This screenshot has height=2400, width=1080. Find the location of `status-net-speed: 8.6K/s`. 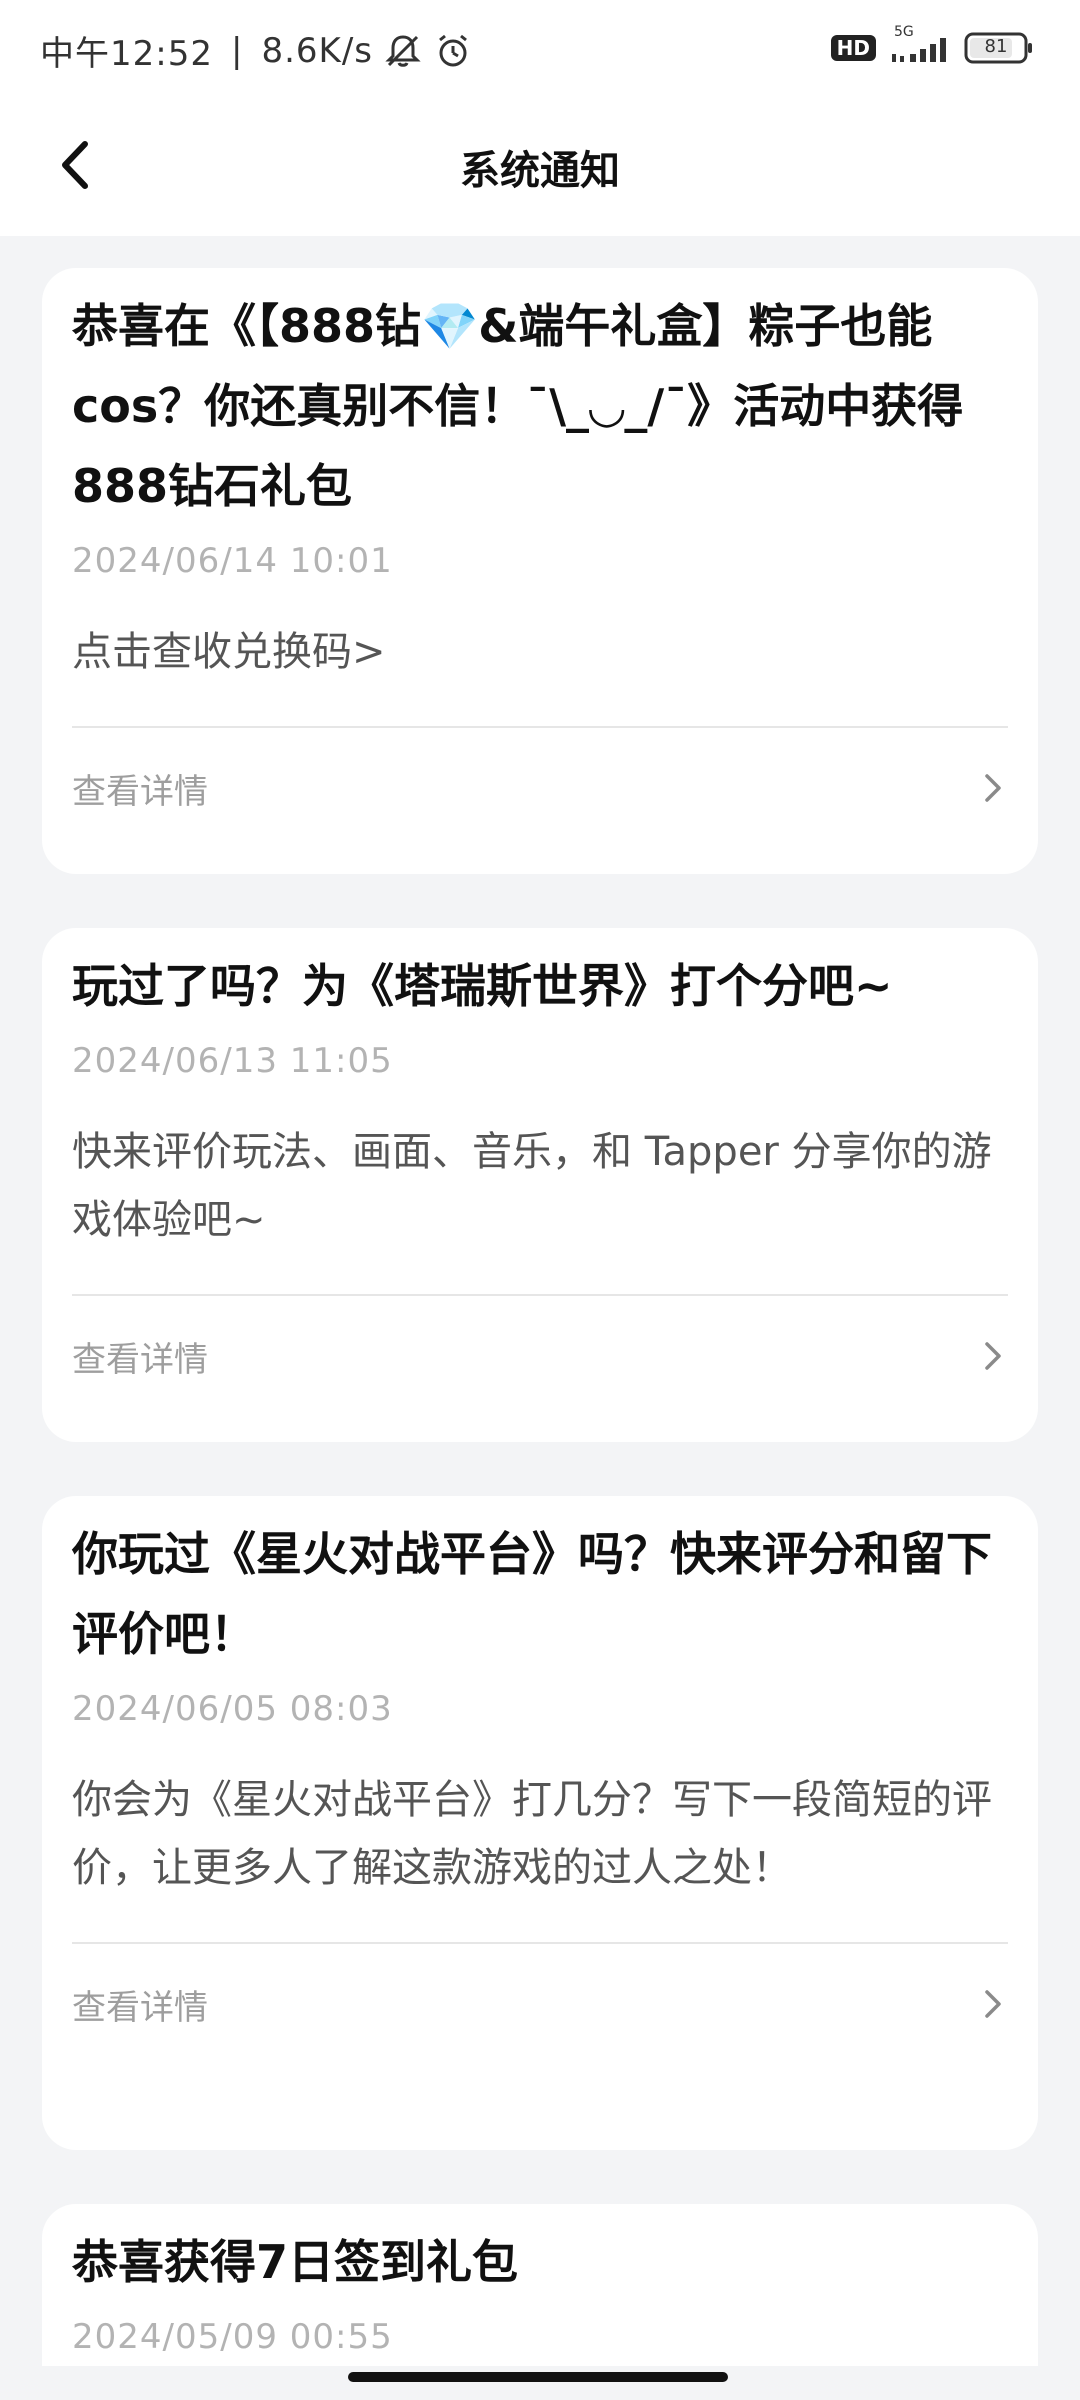

status-net-speed: 8.6K/s is located at coordinates (317, 50).